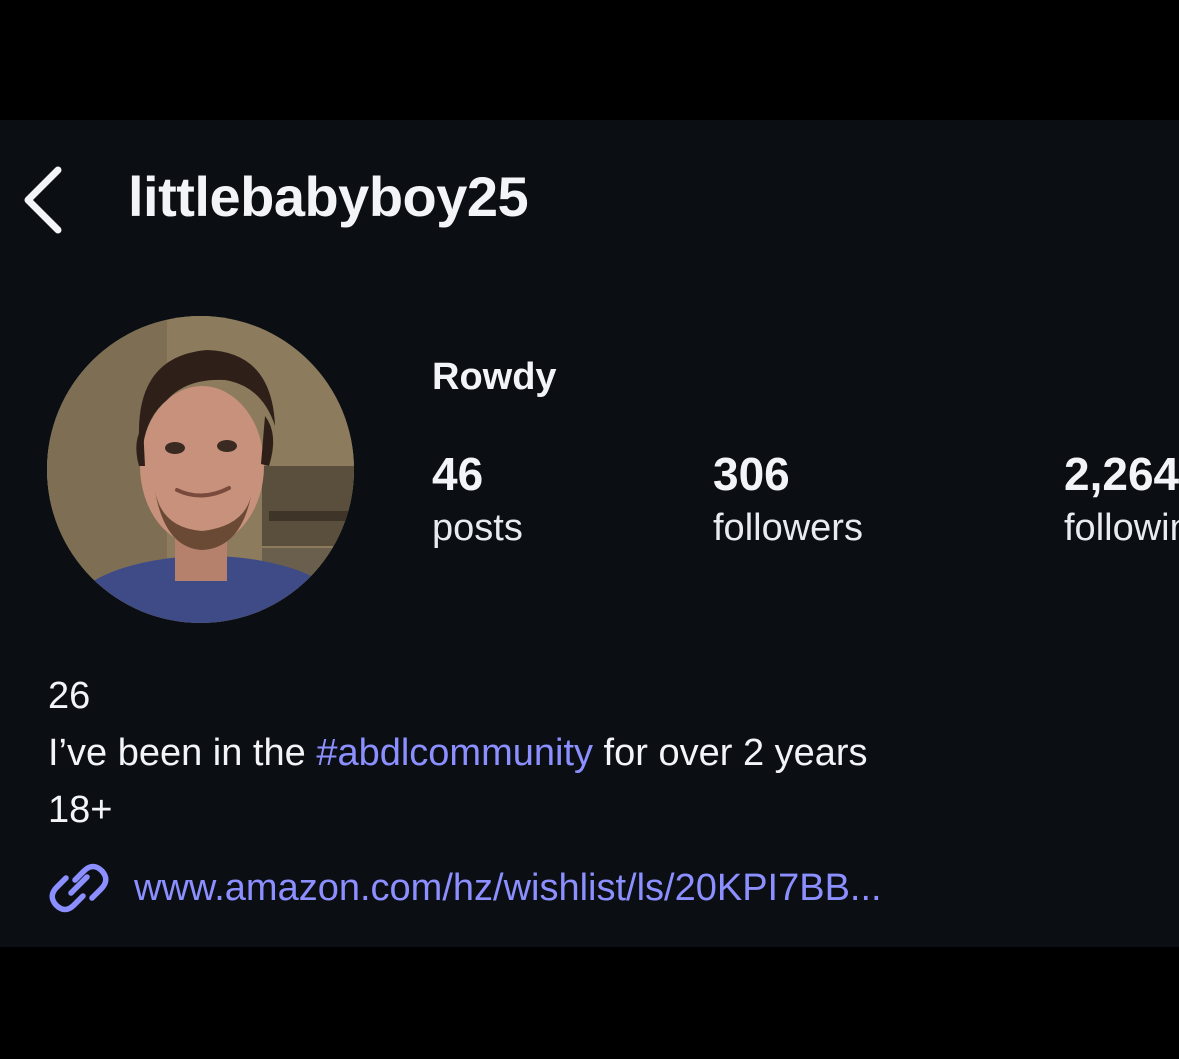  I want to click on posts-count-label: posts, so click(477, 528).